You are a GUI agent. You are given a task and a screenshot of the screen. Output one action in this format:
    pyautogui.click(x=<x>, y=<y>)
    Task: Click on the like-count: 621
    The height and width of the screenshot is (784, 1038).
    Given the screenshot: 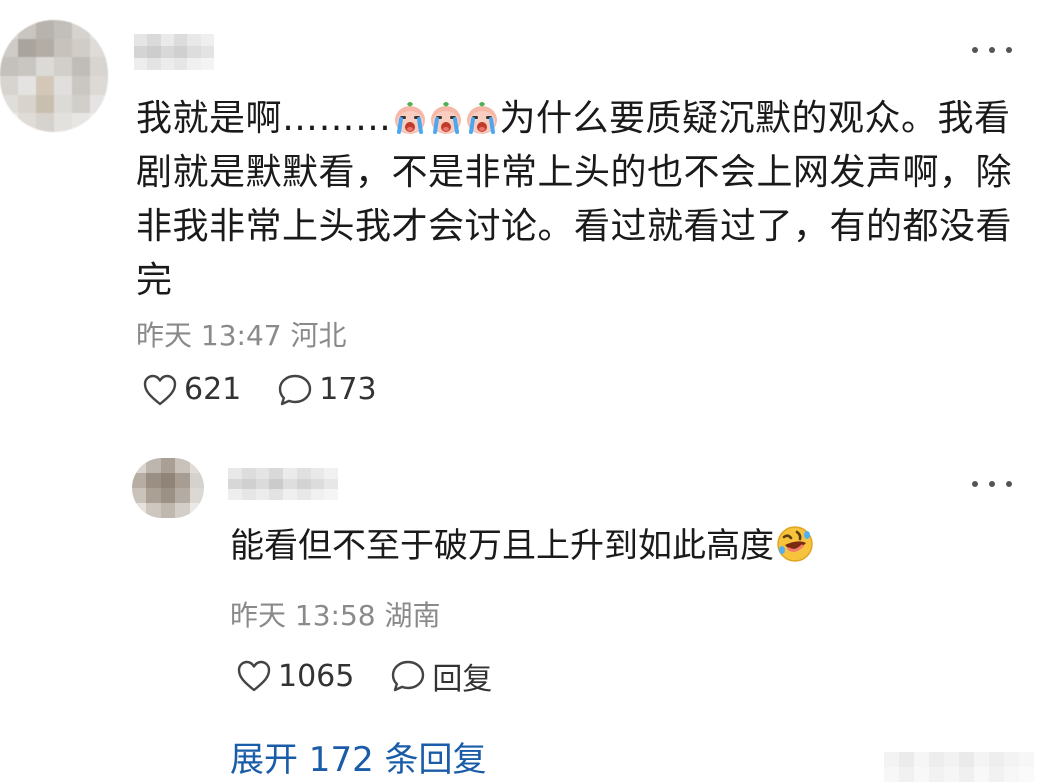 What is the action you would take?
    pyautogui.click(x=213, y=389)
    